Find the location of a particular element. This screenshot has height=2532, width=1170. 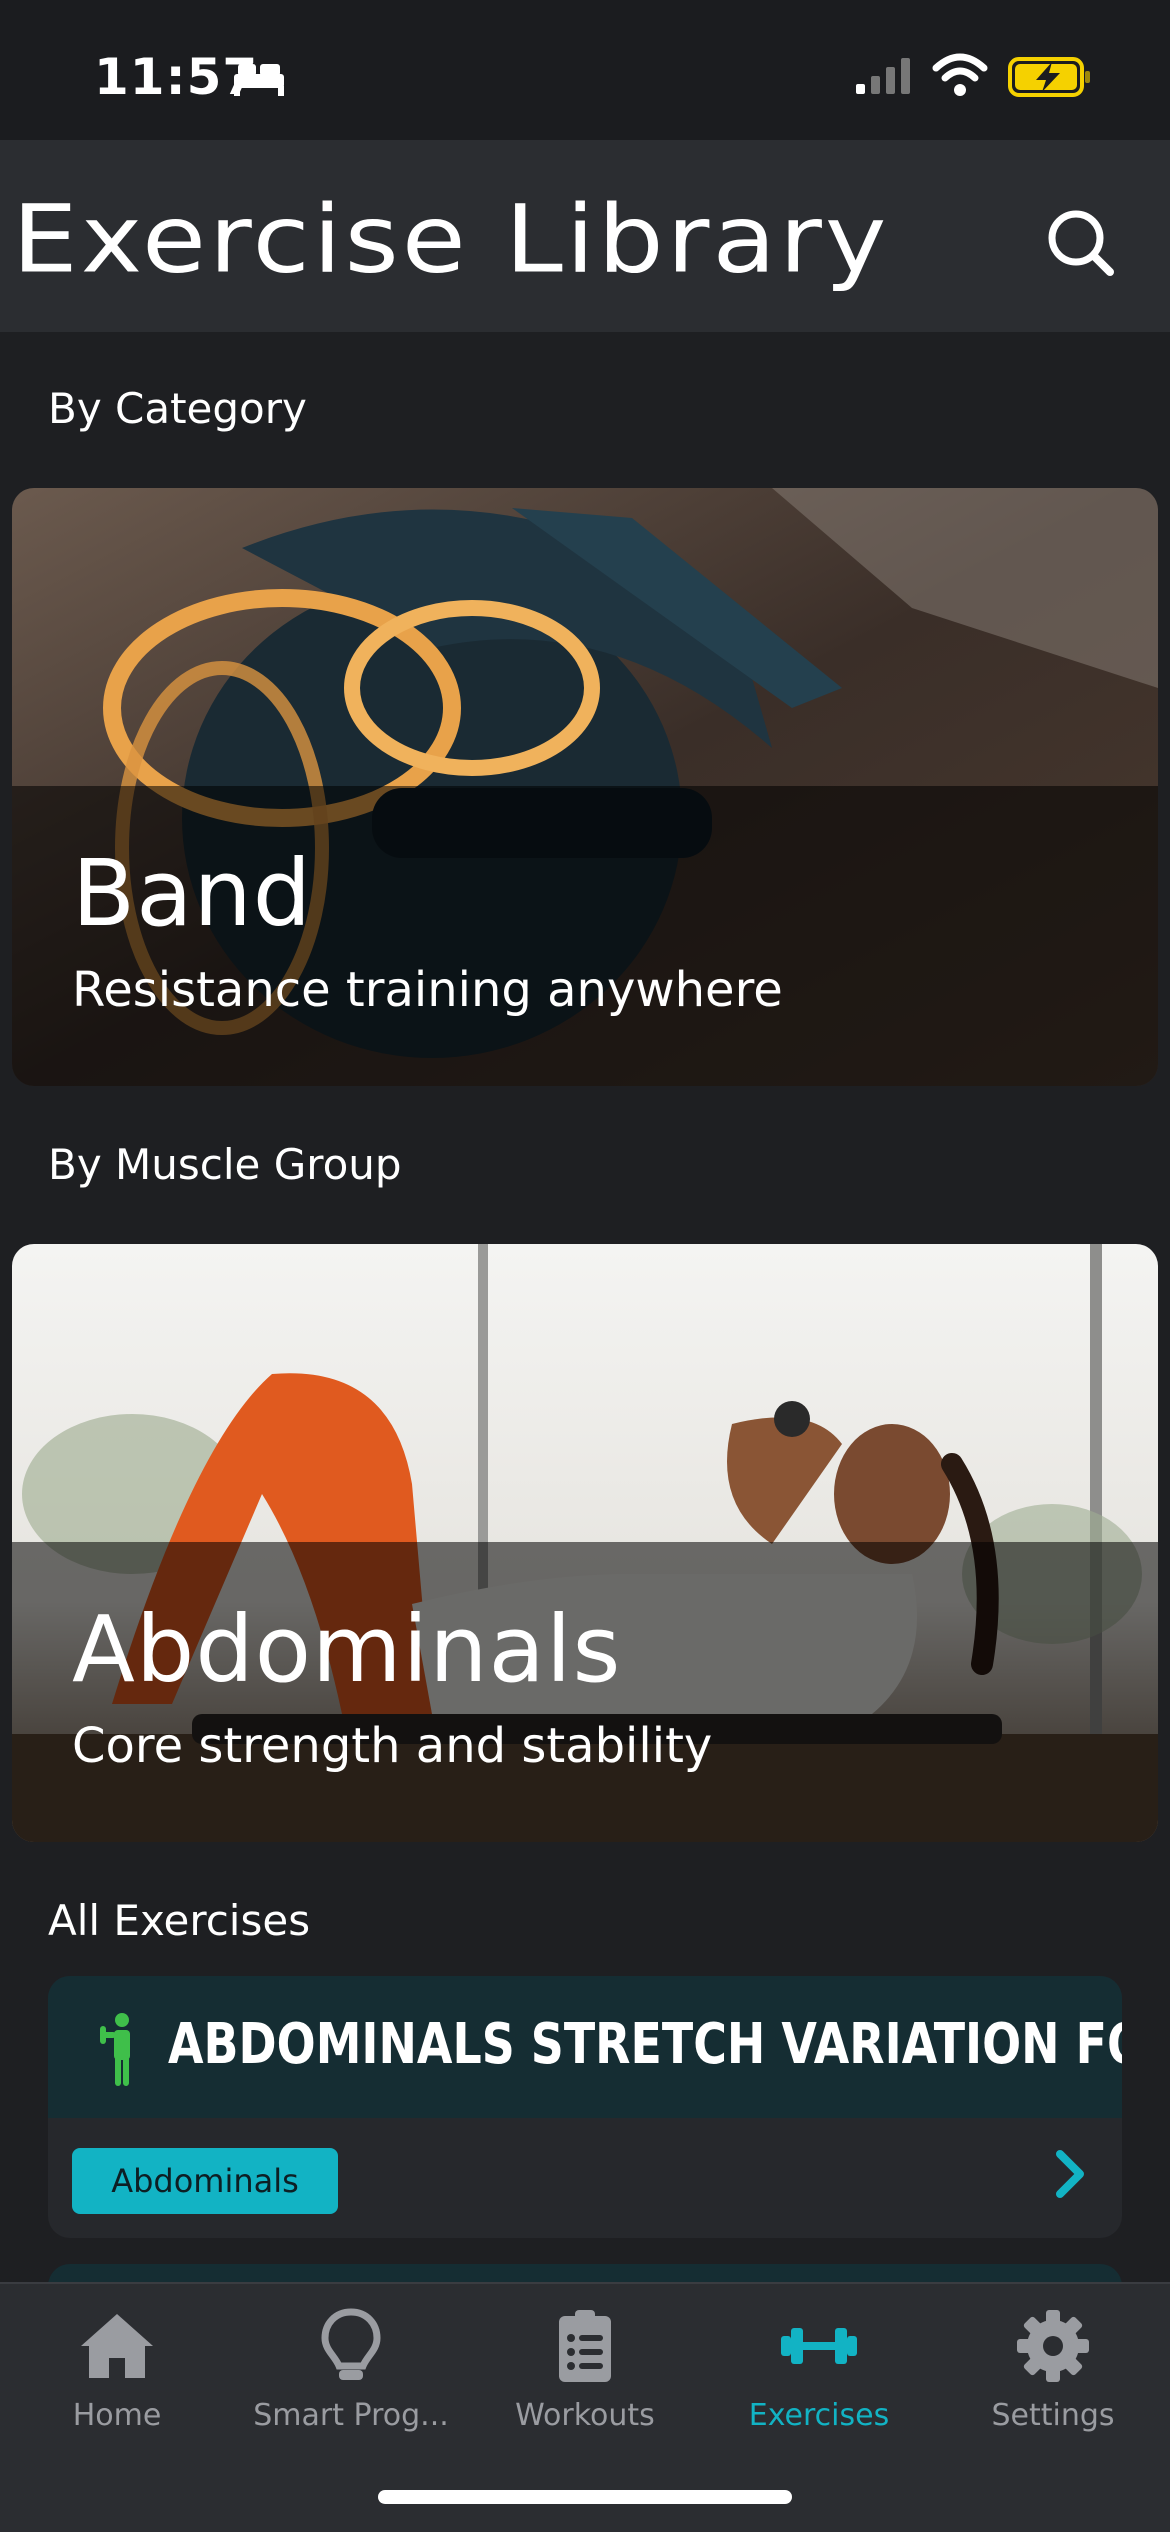

muscle-tag-chip: Abdominals is located at coordinates (205, 2181).